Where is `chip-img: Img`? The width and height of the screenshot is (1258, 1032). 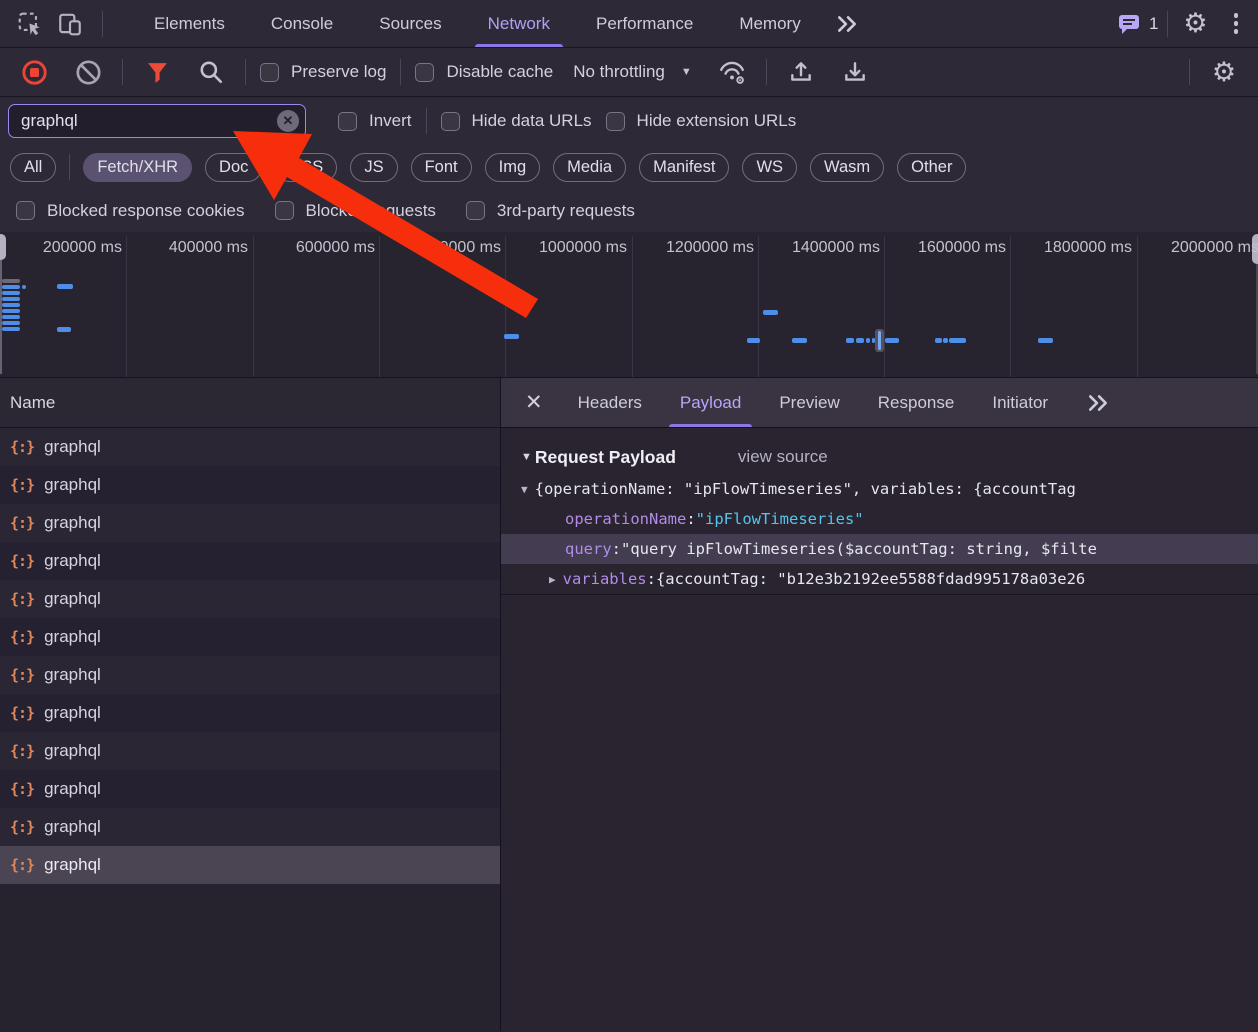 chip-img: Img is located at coordinates (512, 167).